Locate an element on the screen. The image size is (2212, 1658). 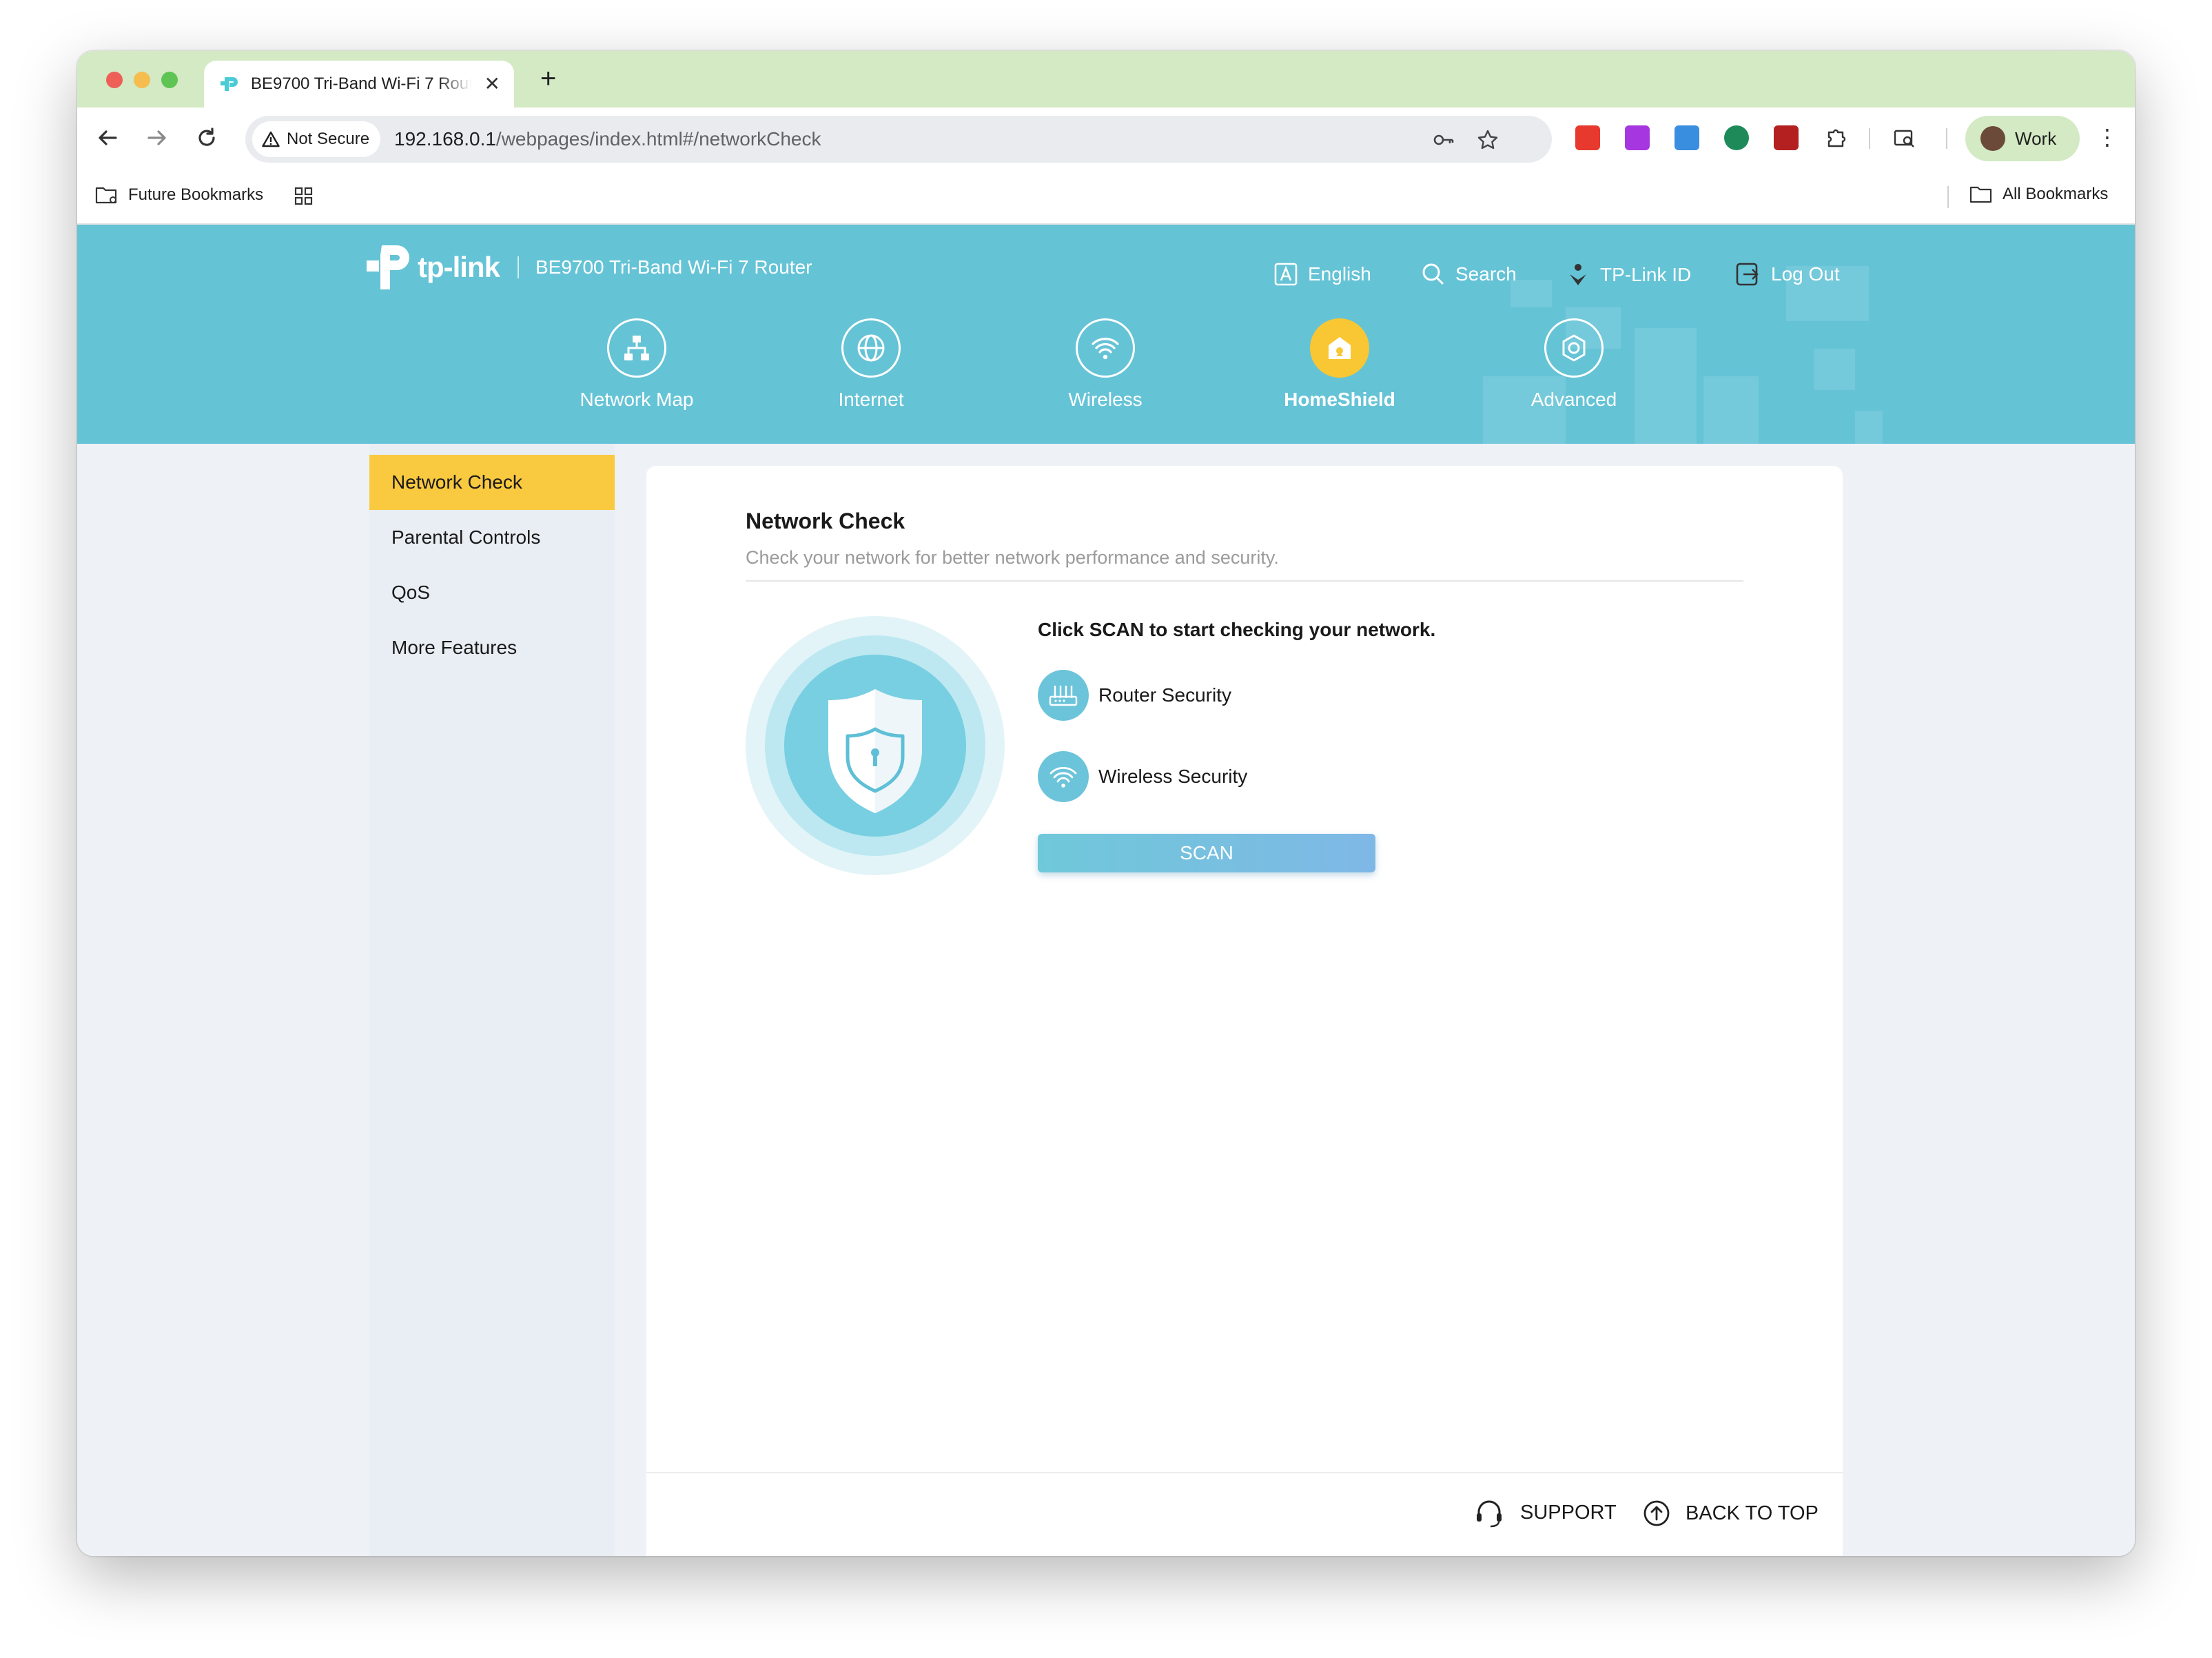
wireless-security-label: Wireless Security is located at coordinates (1173, 776).